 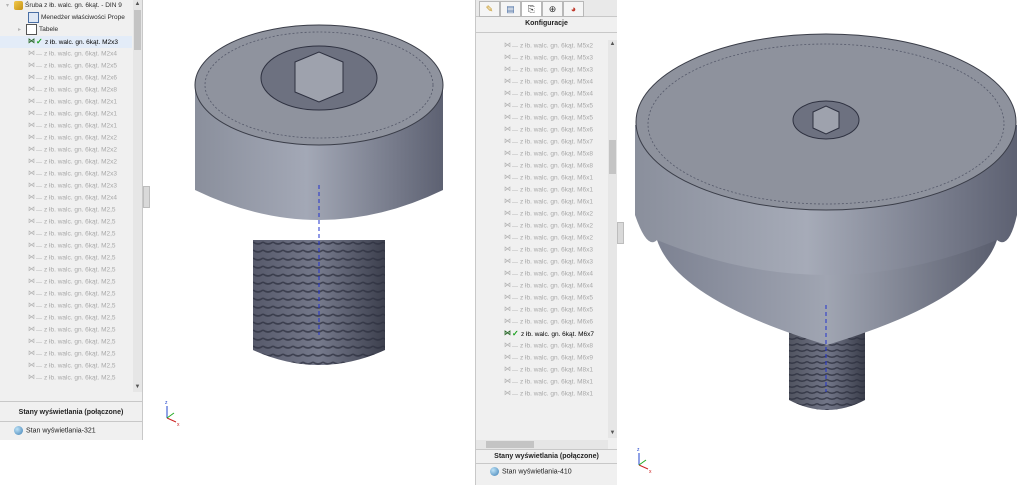 What do you see at coordinates (137, 196) in the screenshot?
I see `left-vertical-scrollbar: ▲ ▼` at bounding box center [137, 196].